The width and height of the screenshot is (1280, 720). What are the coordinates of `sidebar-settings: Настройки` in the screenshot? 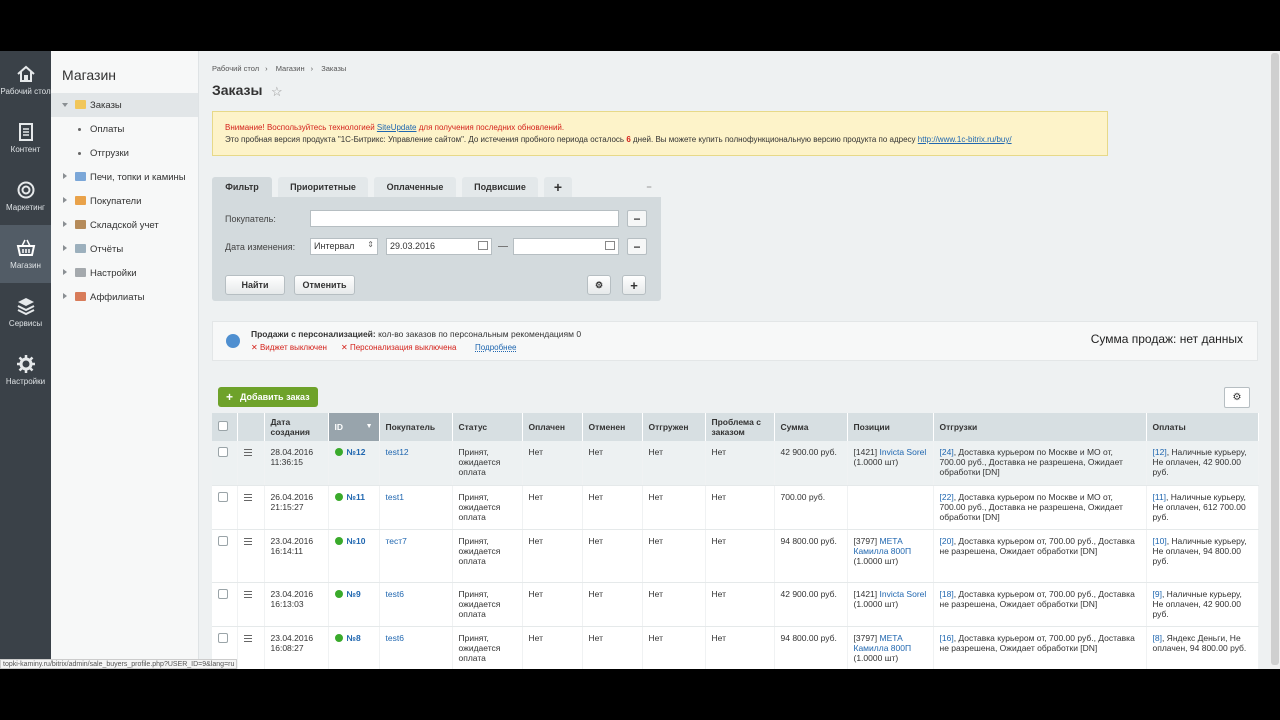 It's located at (25, 370).